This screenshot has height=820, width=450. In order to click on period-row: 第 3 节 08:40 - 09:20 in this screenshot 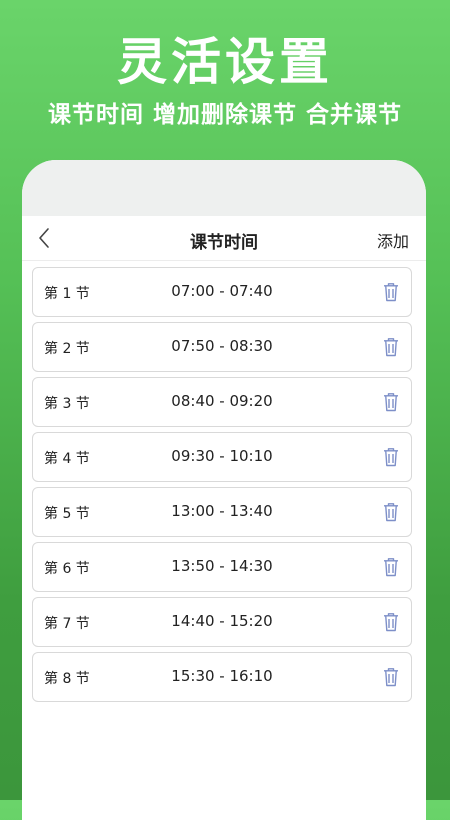, I will do `click(222, 402)`.